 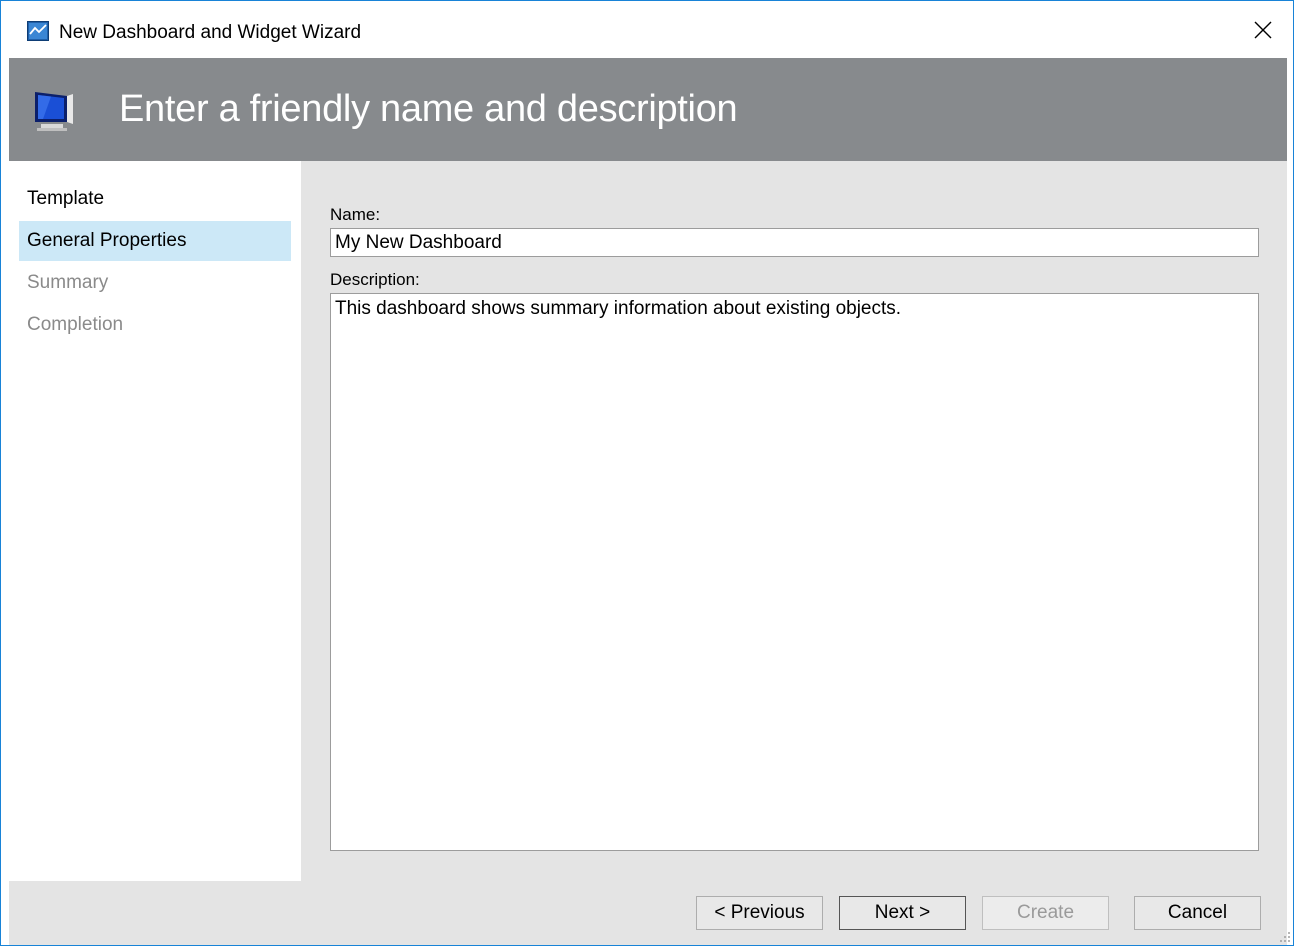 I want to click on wizard-header: Enter a friendly name and description, so click(x=648, y=109).